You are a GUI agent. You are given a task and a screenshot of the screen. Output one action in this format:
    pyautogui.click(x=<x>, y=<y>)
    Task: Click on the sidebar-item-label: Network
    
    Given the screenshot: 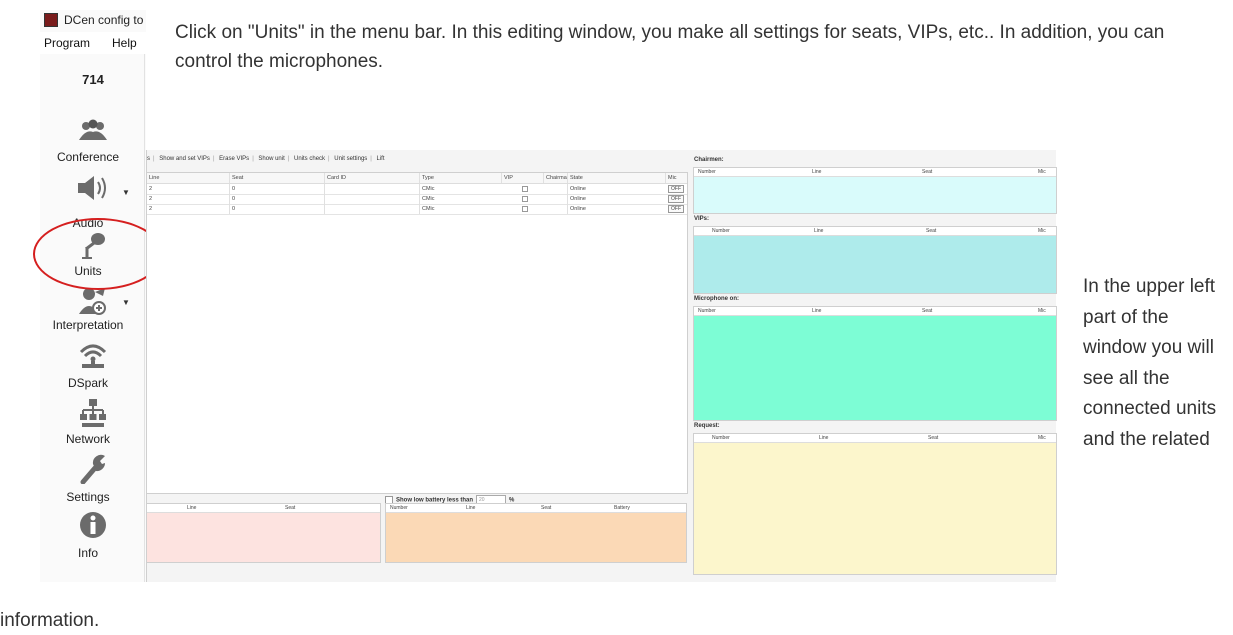 What is the action you would take?
    pyautogui.click(x=87, y=439)
    